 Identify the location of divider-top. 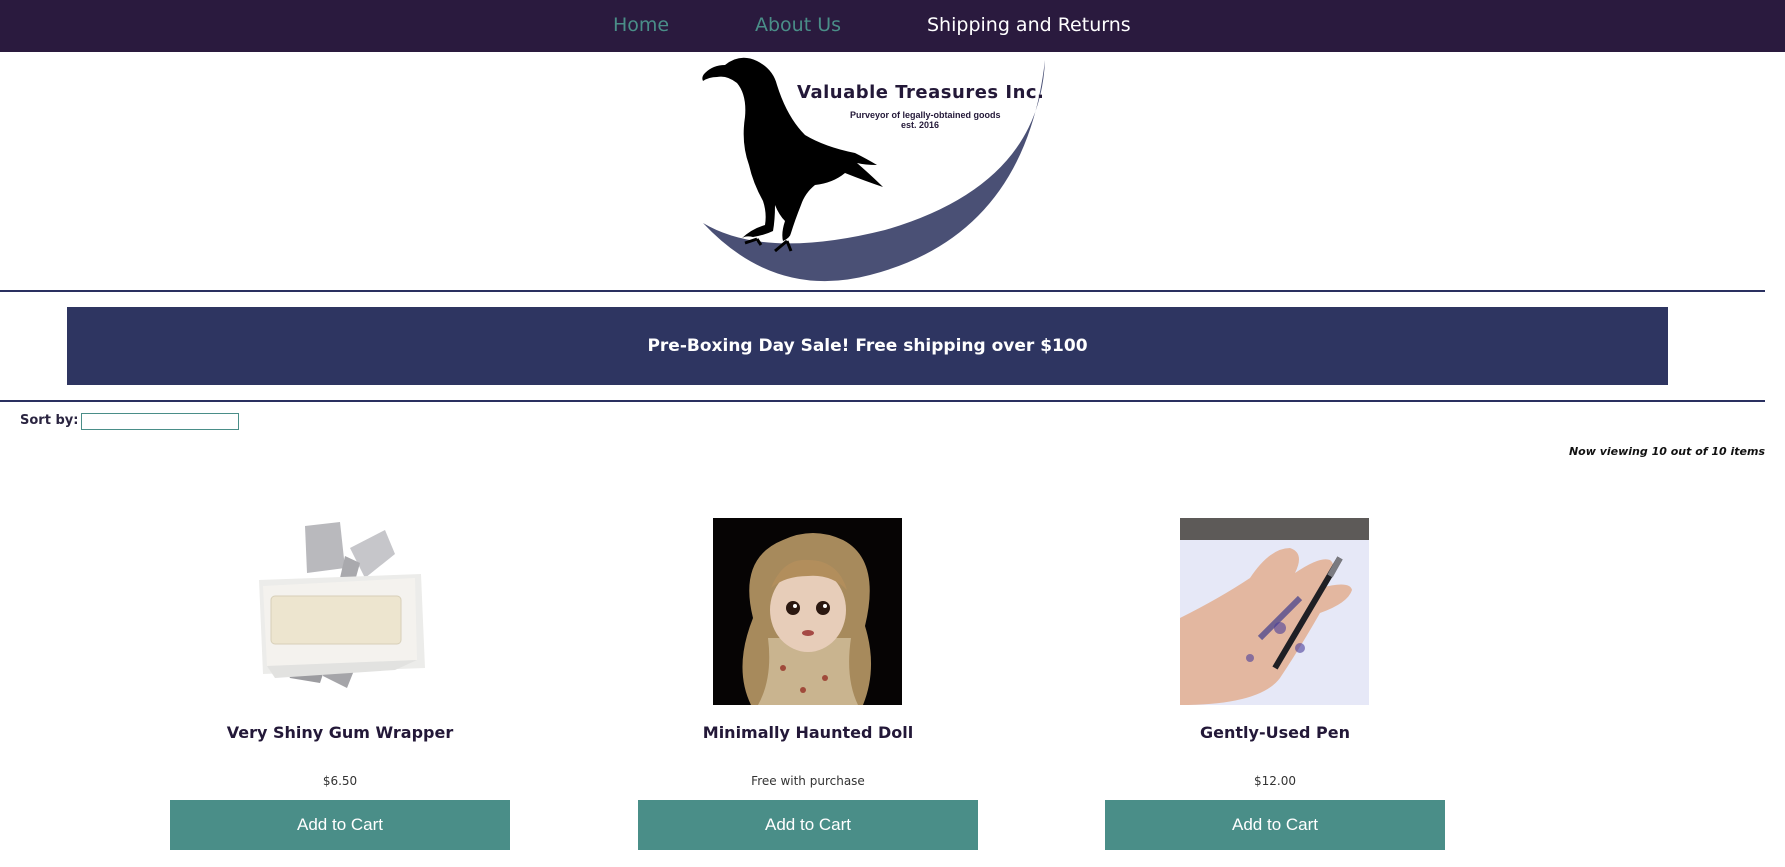
(882, 291).